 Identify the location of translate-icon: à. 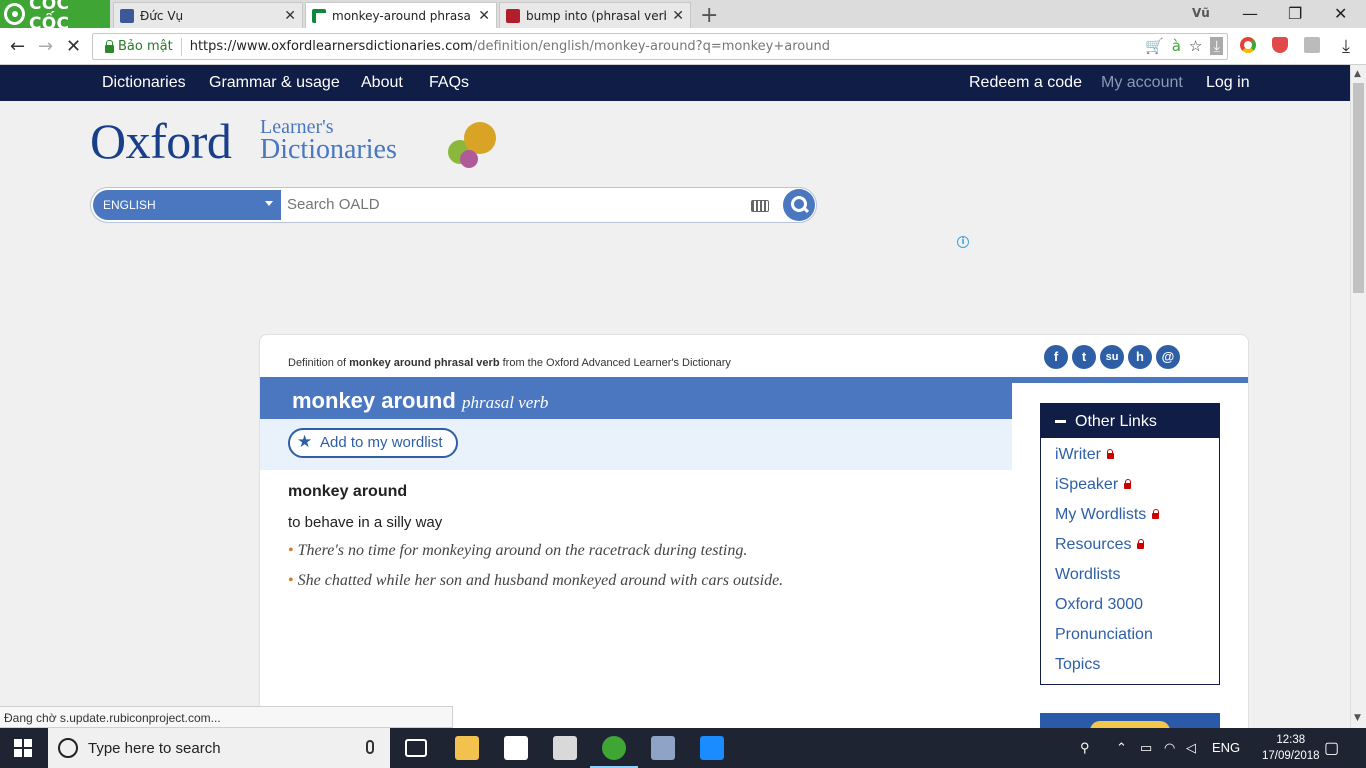
(1176, 46).